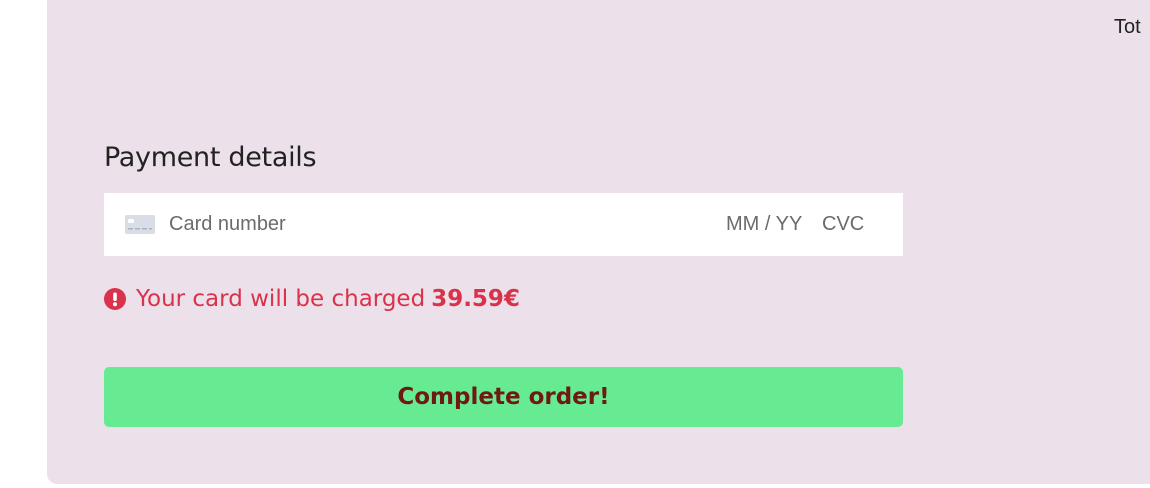 Image resolution: width=1150 pixels, height=488 pixels. Describe the element at coordinates (503, 397) in the screenshot. I see `complete-order-button: Complete order!` at that location.